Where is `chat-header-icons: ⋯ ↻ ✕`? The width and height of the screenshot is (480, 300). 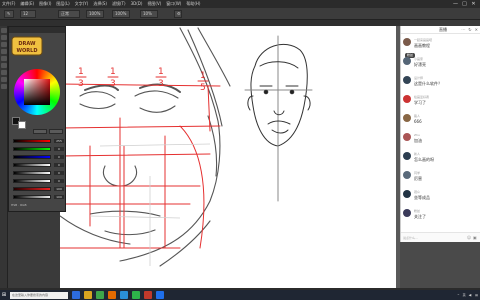
chat-header-icons: ⋯ ↻ ✕ is located at coordinates (468, 29).